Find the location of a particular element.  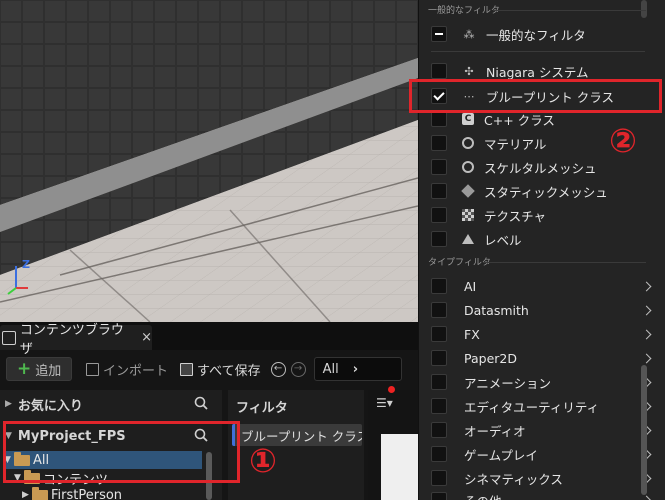

search-icon is located at coordinates (201, 403).